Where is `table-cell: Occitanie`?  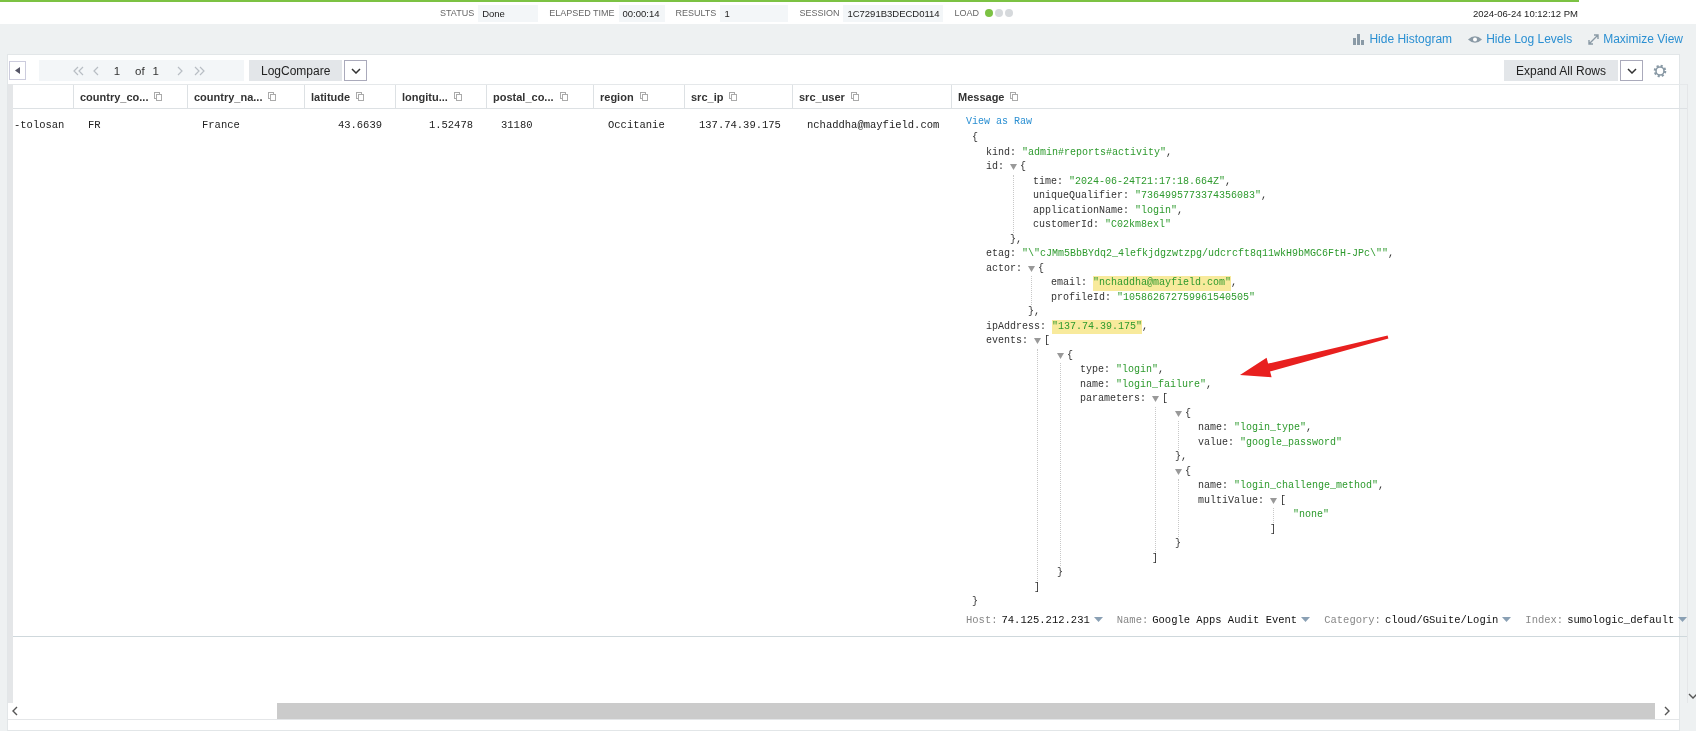
table-cell: Occitanie is located at coordinates (636, 125).